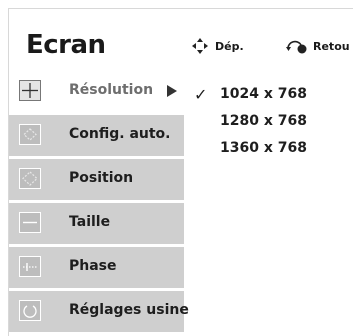  What do you see at coordinates (66, 45) in the screenshot?
I see `page-title: Ecran` at bounding box center [66, 45].